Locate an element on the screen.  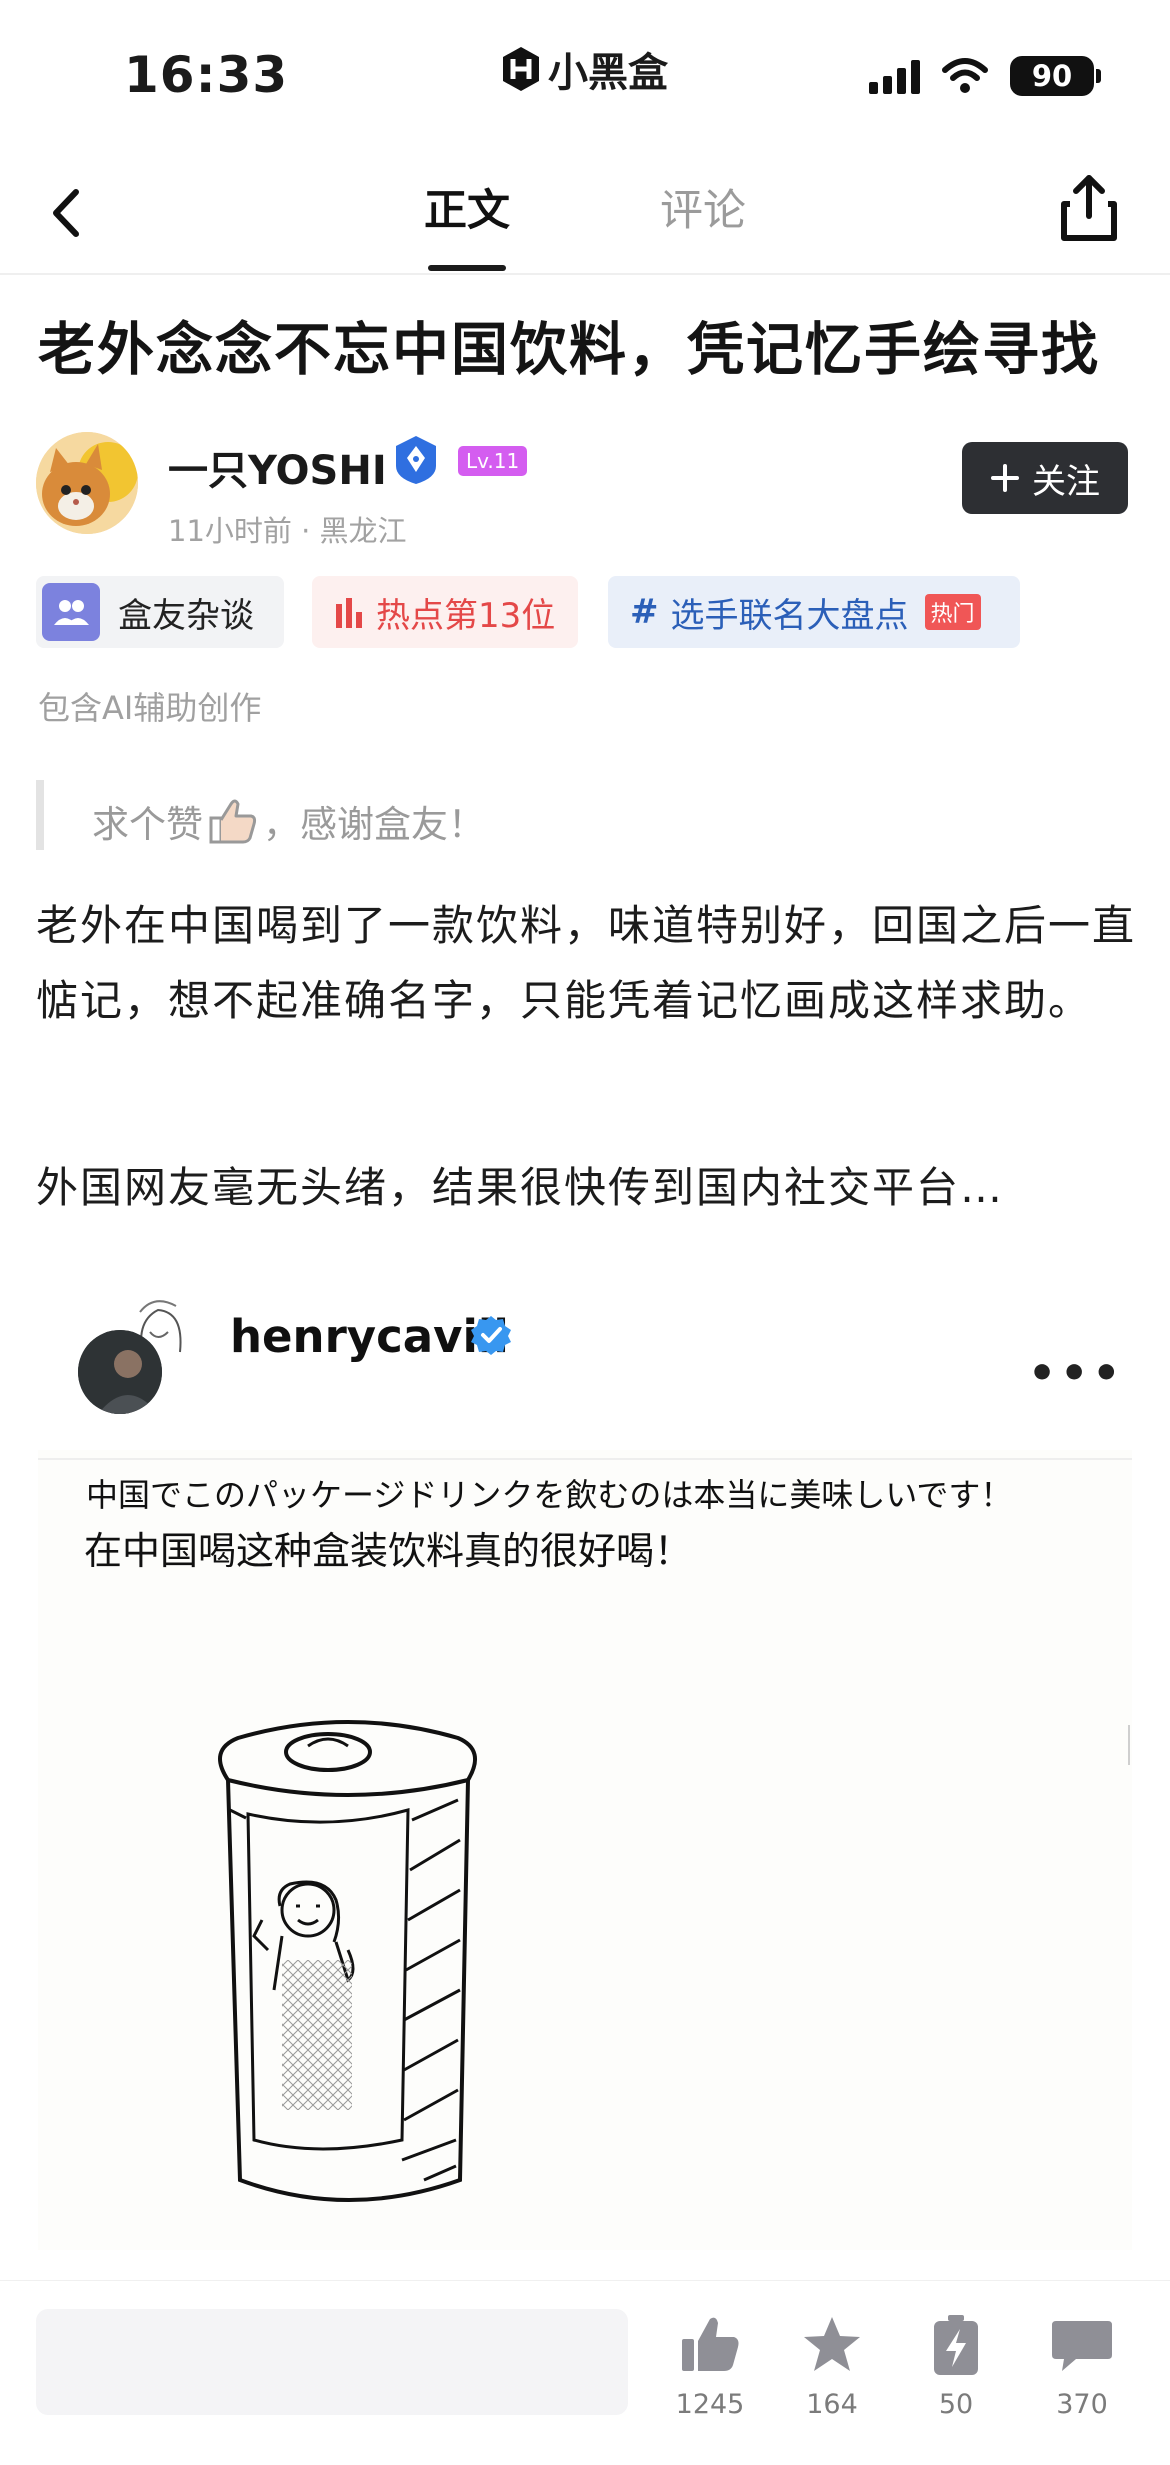
tab-comments: 评论 is located at coordinates (703, 207).